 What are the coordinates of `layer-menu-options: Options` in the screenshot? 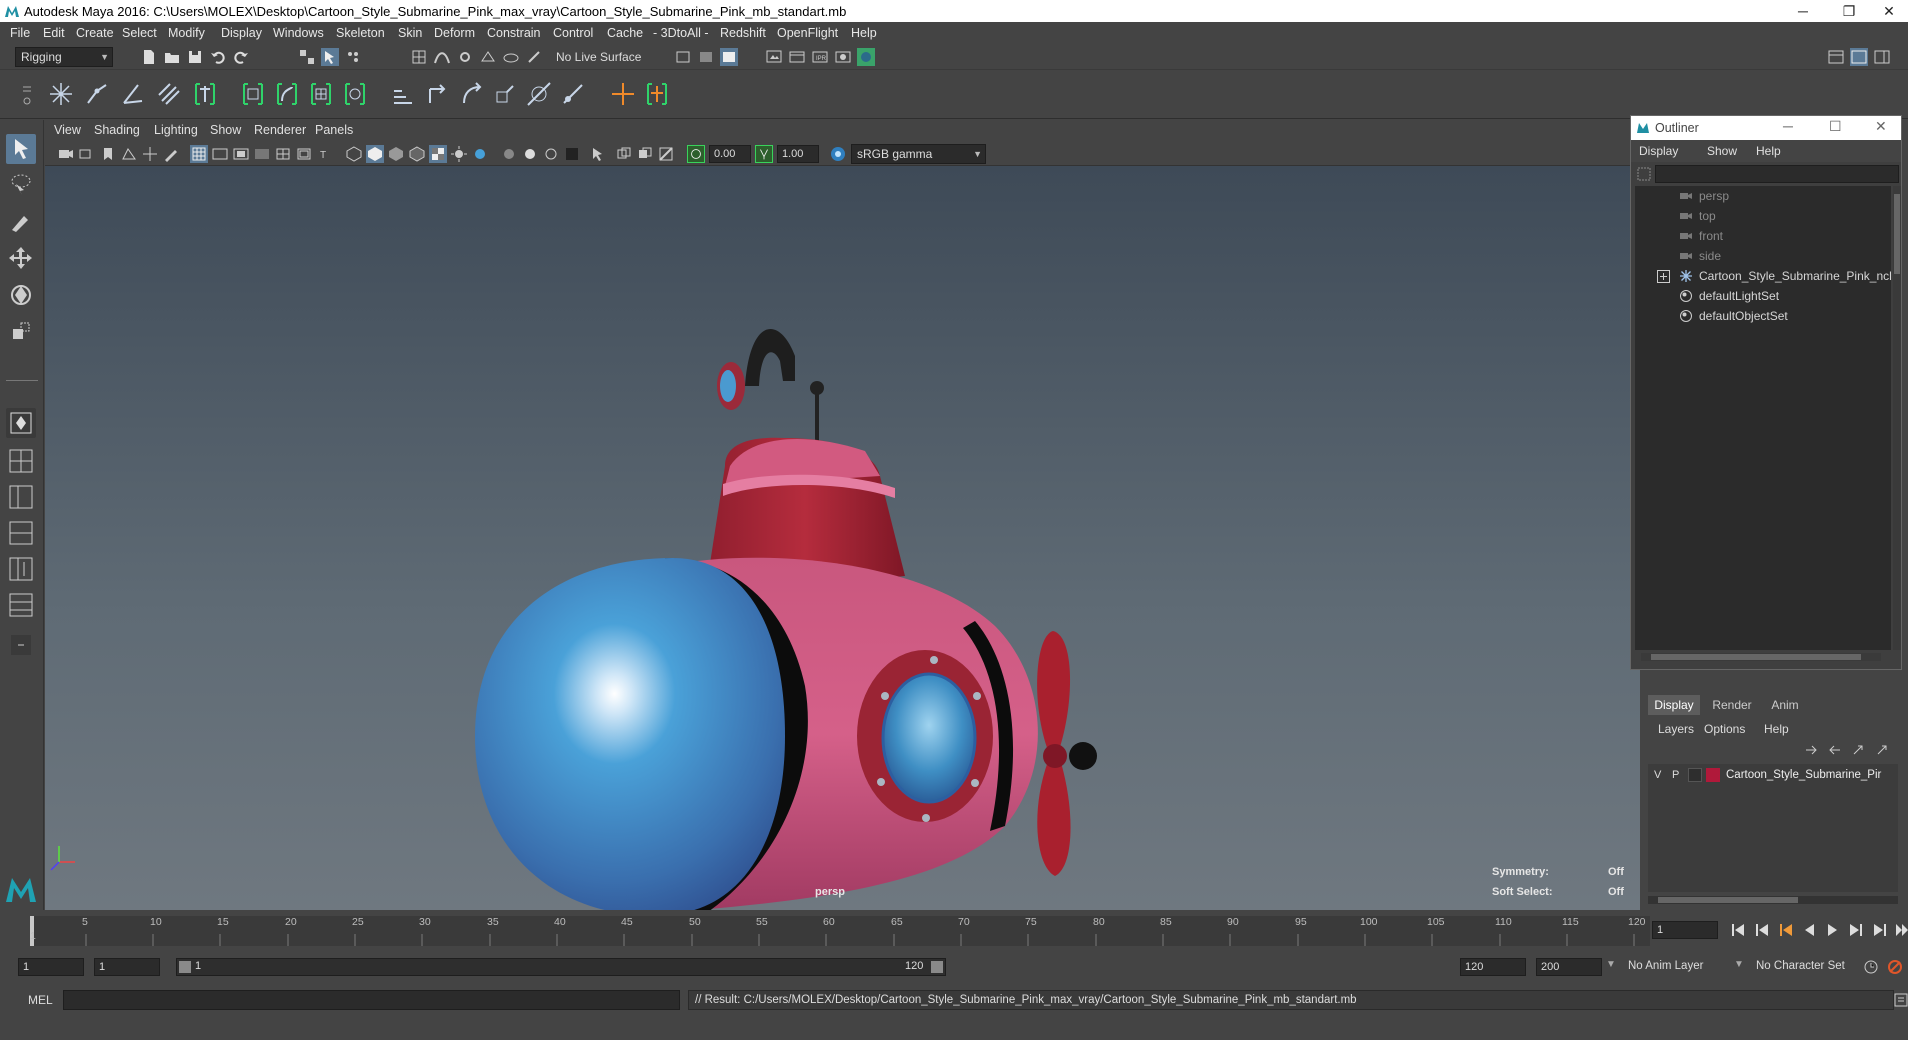 It's located at (1724, 729).